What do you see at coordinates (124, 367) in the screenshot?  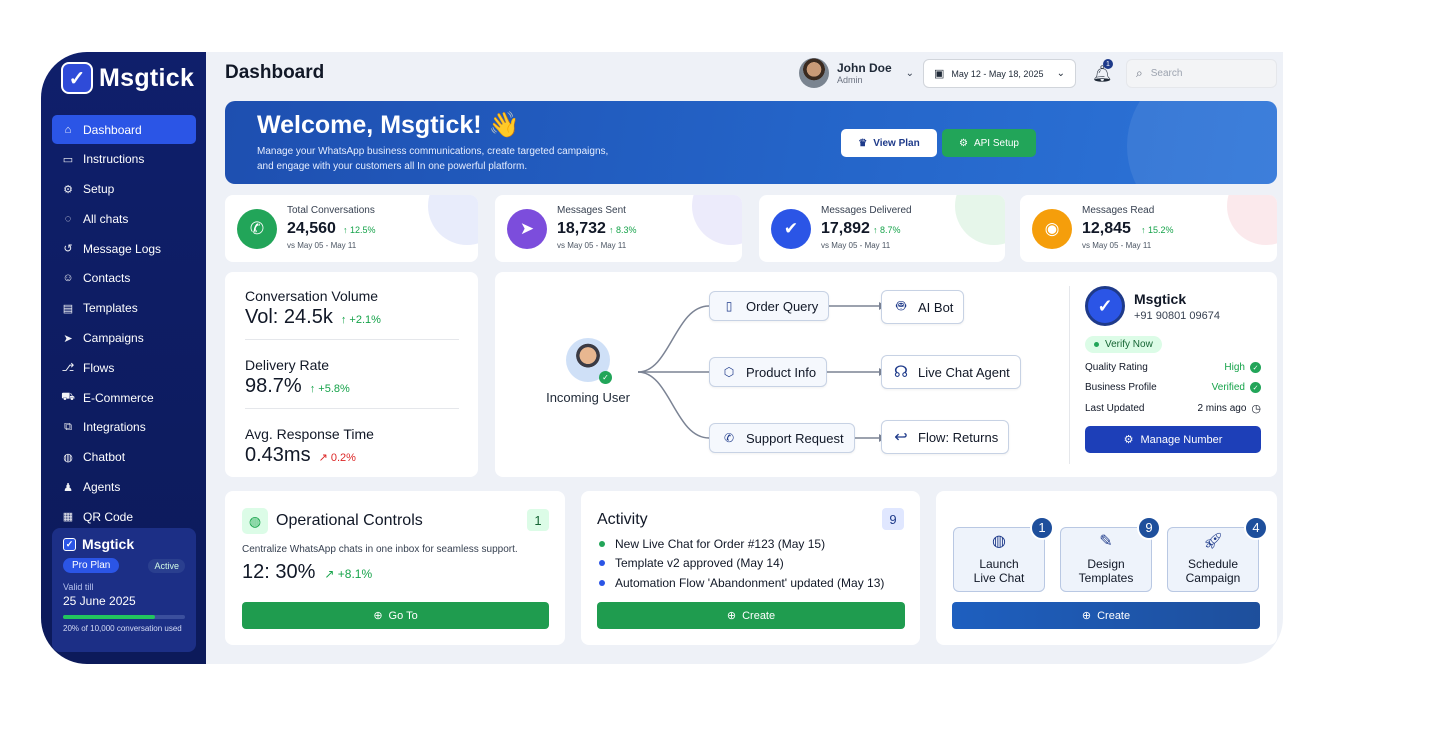 I see `sidebar-item-flows: ⎇ Flows` at bounding box center [124, 367].